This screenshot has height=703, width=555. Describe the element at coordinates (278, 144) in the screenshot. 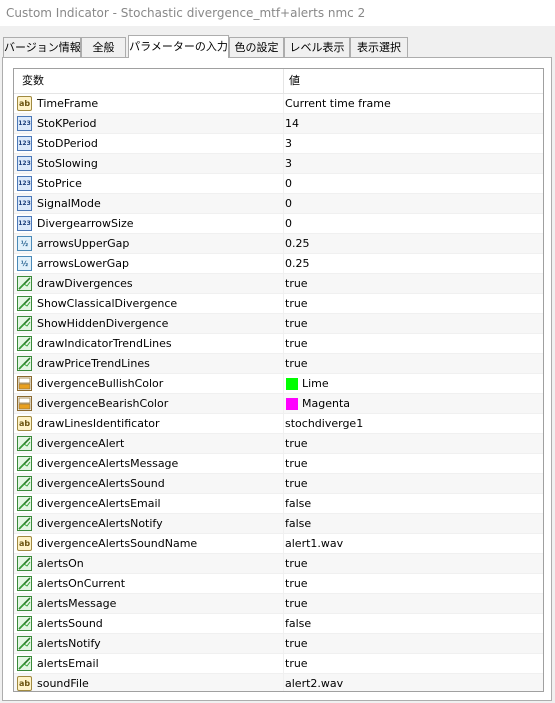

I see `parameter-row-StoDPeriod: 123 StoDPeriod 3` at that location.